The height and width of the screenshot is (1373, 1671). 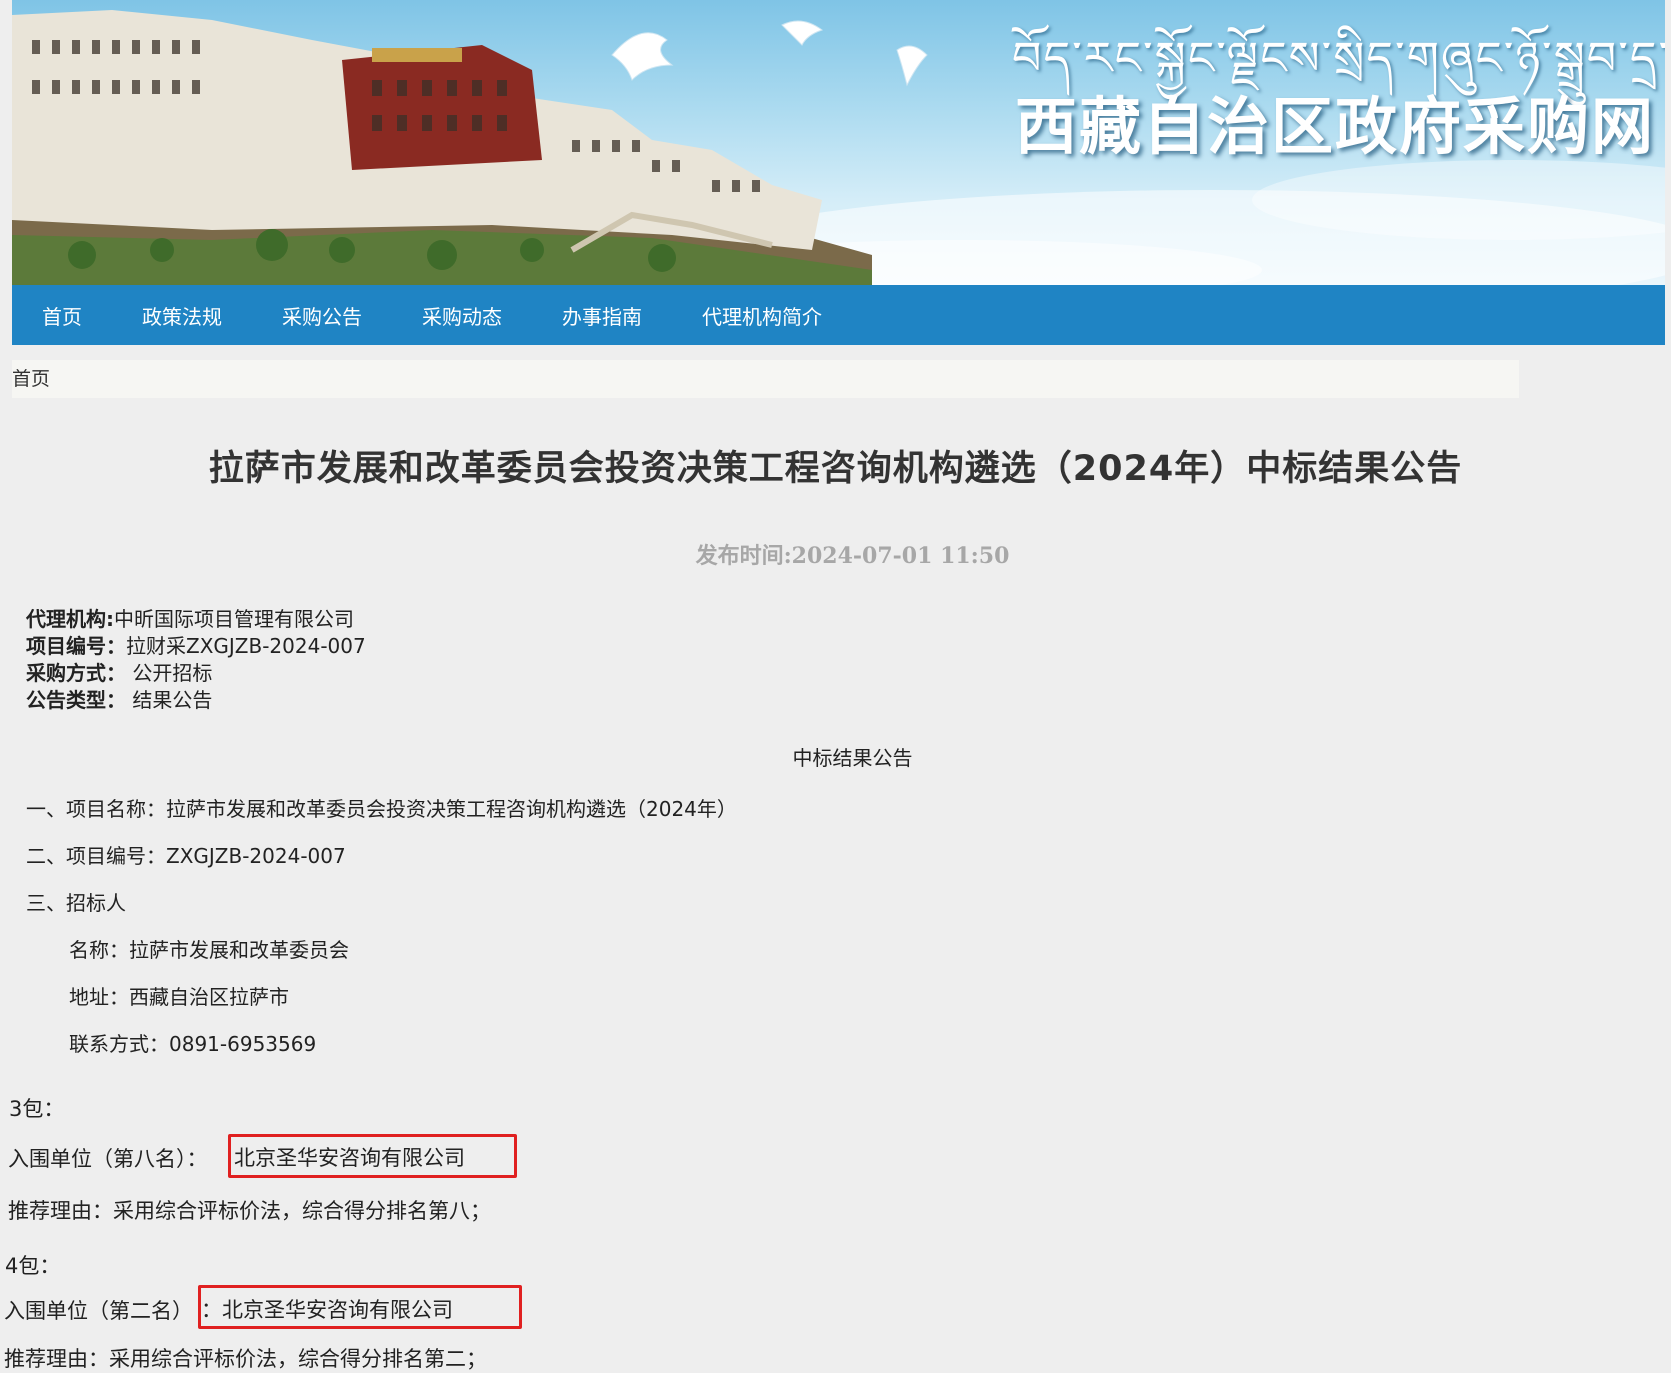 I want to click on main-nav: 首页 政策法规 采购公告 采购动态 办事指南 代理机构简介, so click(x=838, y=315).